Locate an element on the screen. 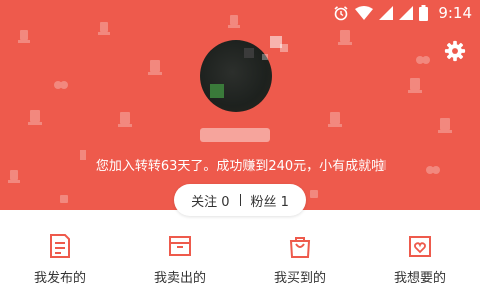  menu-item-label: 我买到的 is located at coordinates (299, 278).